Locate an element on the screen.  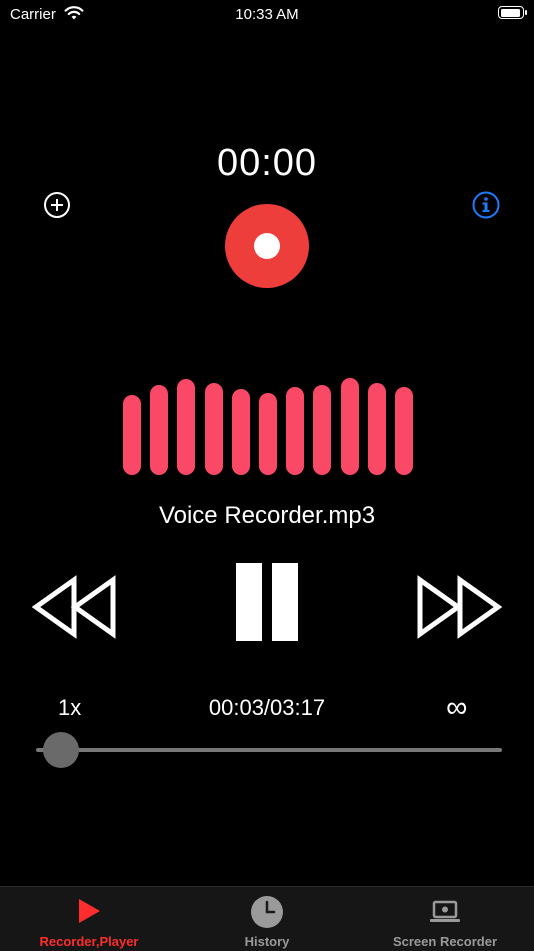
pause-bar-right is located at coordinates (285, 602).